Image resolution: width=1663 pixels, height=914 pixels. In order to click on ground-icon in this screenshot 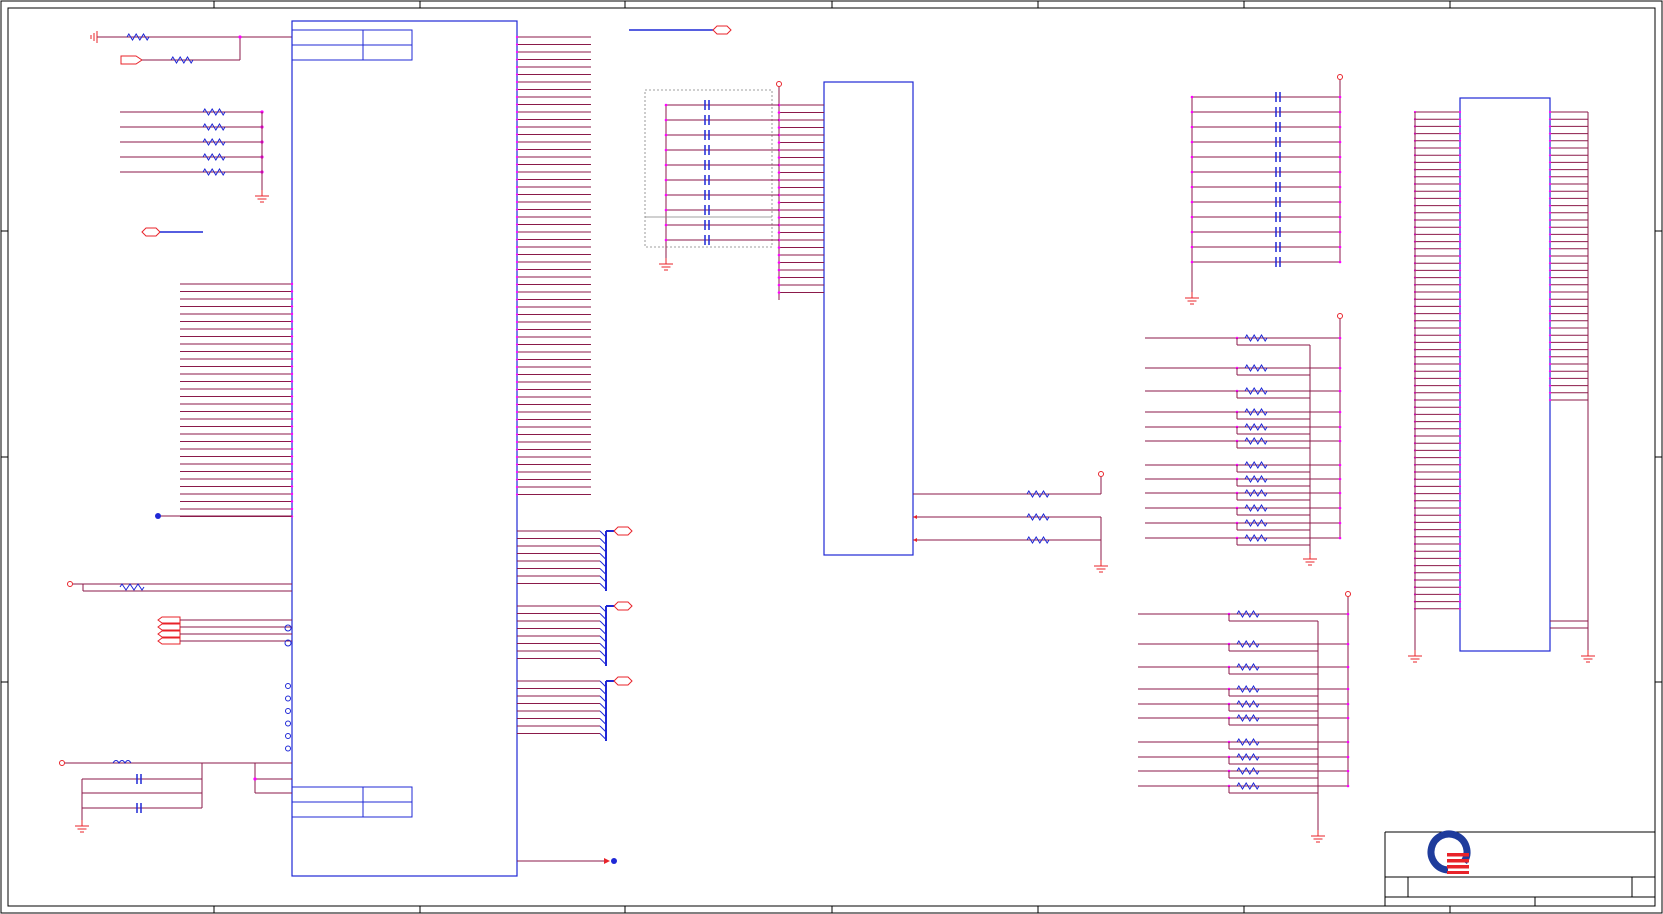, I will do `click(666, 264)`.